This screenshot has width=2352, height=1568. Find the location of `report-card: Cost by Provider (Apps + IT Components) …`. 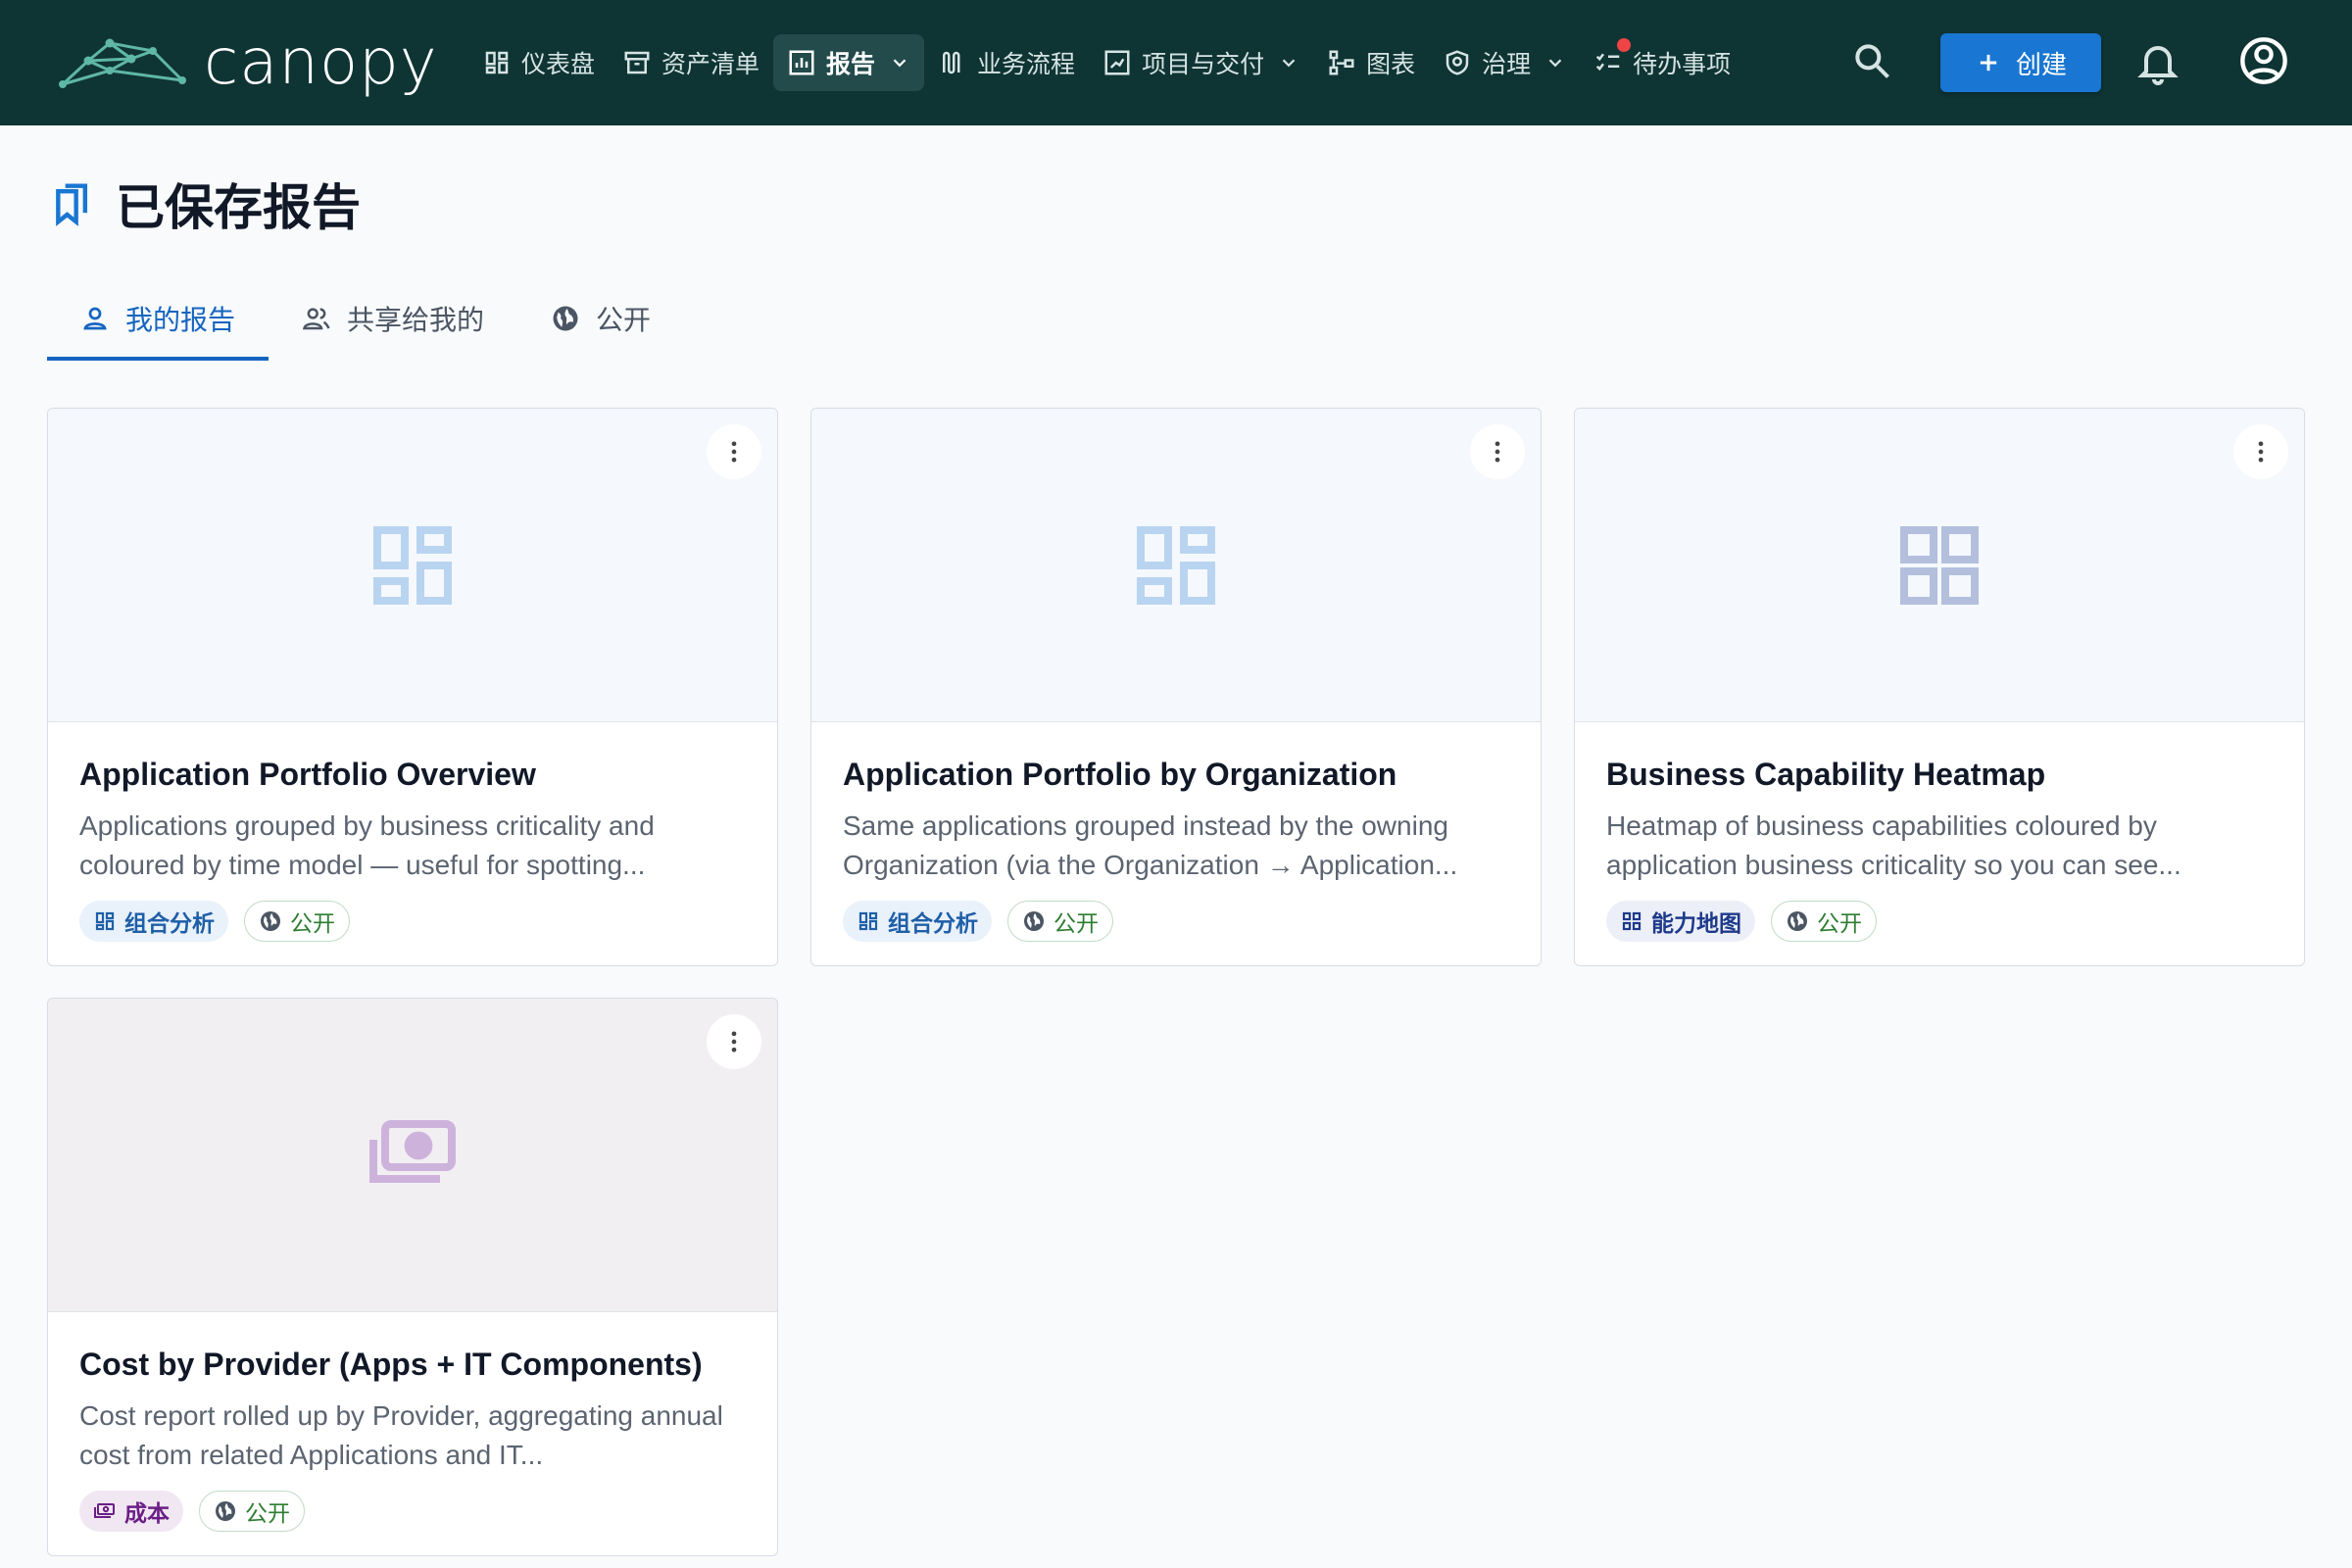

report-card: Cost by Provider (Apps + IT Components) … is located at coordinates (412, 1277).